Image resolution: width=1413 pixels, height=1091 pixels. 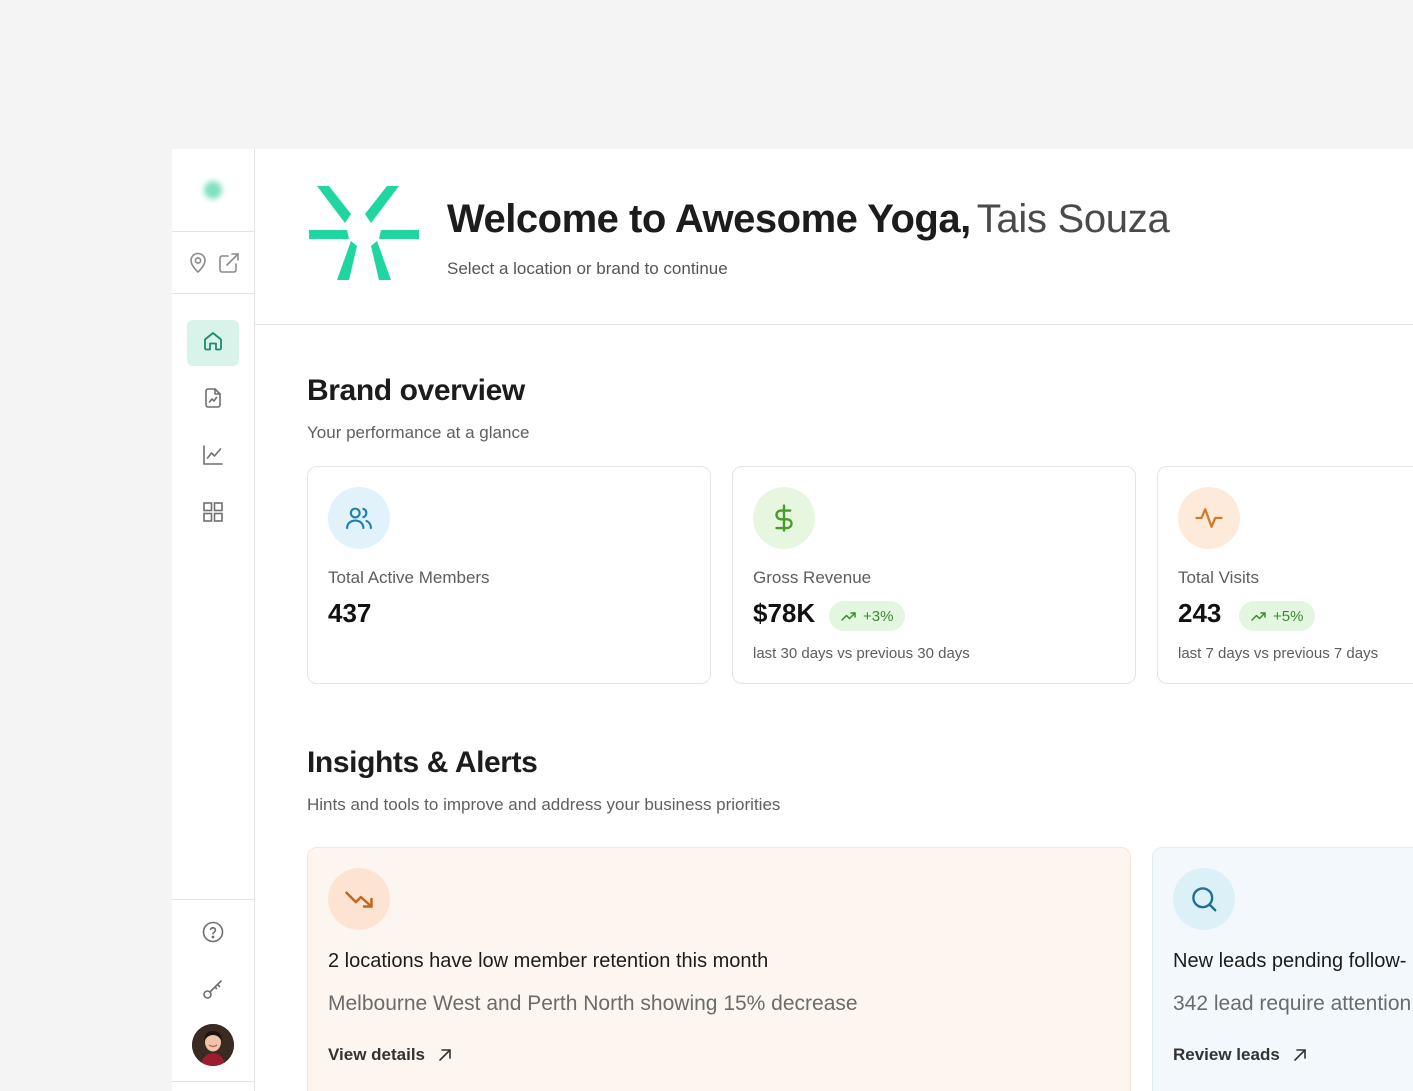 I want to click on trend-badge: +5%, so click(x=1277, y=616).